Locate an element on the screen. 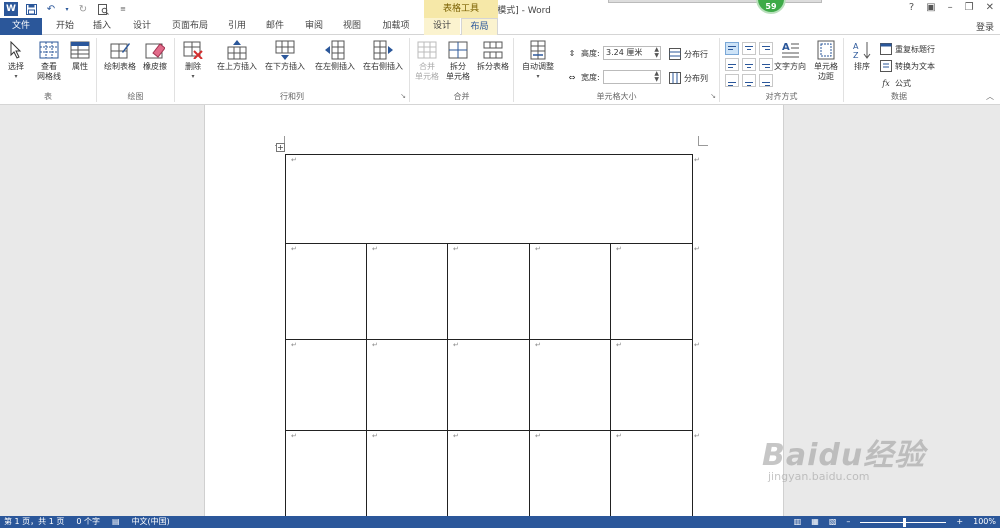 This screenshot has width=1000, height=528. table-row: ↵ ↵ ↵ ↵ ↵ is located at coordinates (489, 385).